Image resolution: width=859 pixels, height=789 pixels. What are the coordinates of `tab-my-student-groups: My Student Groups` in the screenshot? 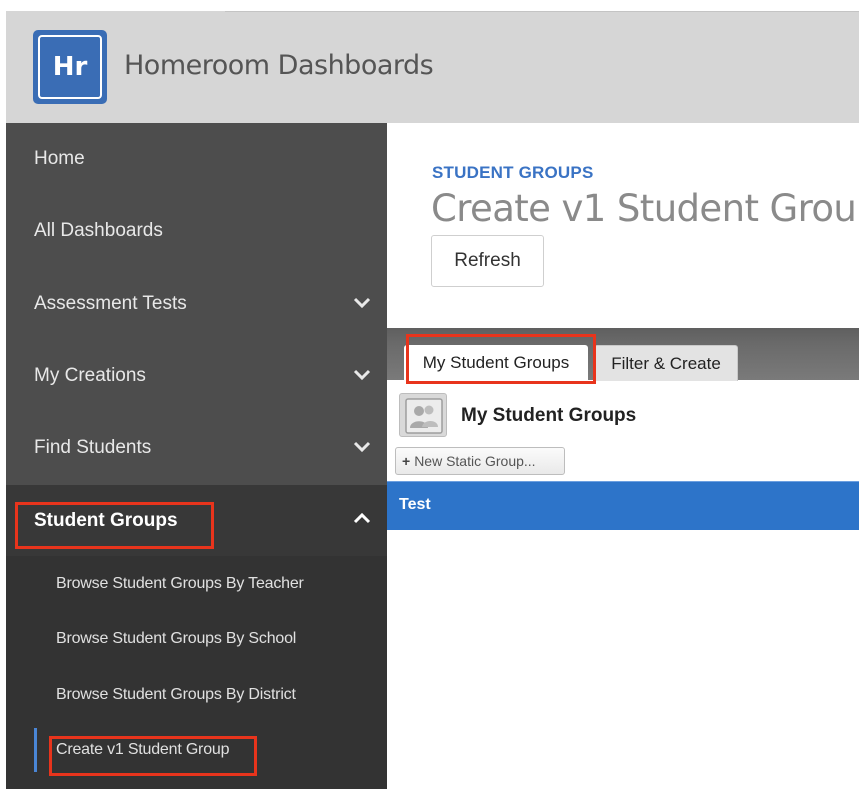 It's located at (496, 363).